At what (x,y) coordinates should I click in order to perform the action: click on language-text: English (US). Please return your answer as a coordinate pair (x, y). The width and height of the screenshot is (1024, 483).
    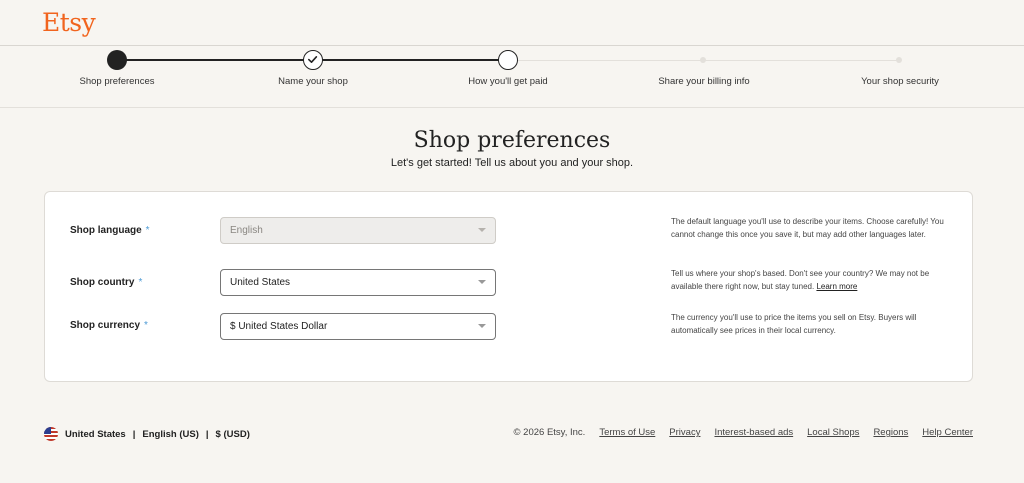
    Looking at the image, I should click on (170, 434).